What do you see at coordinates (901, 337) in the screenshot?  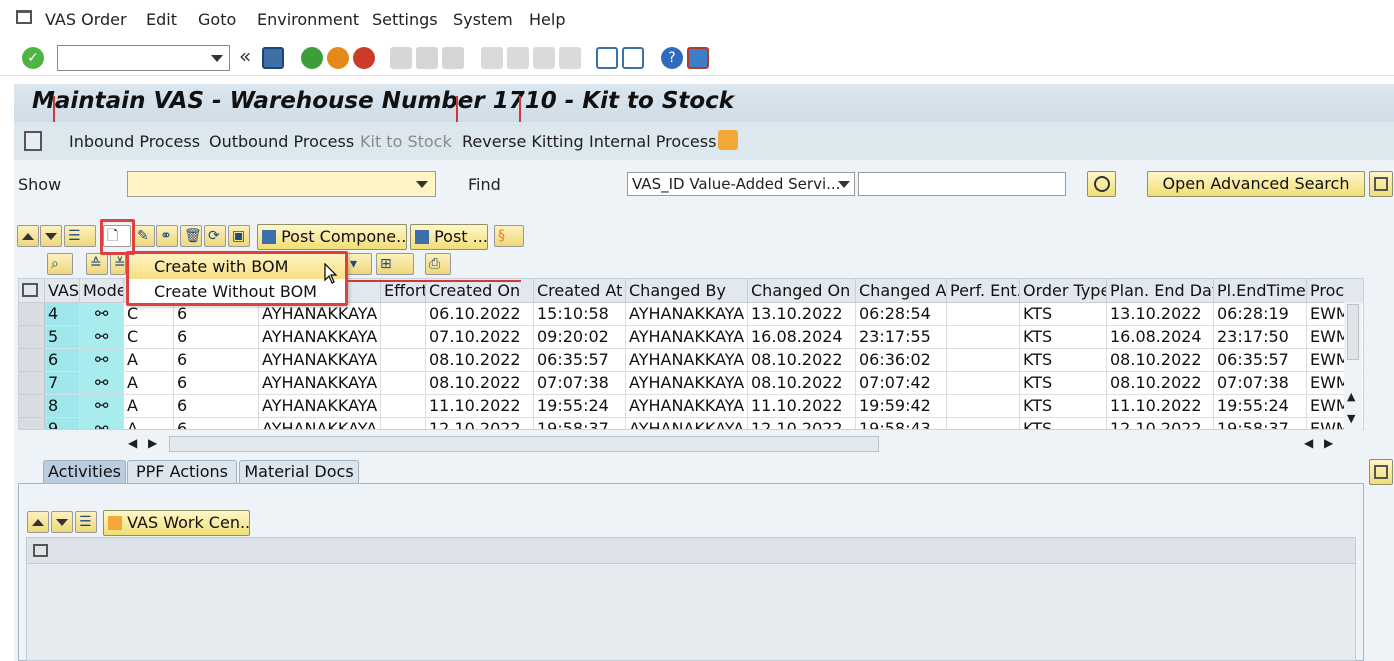 I see `table-cell: 23:17:55` at bounding box center [901, 337].